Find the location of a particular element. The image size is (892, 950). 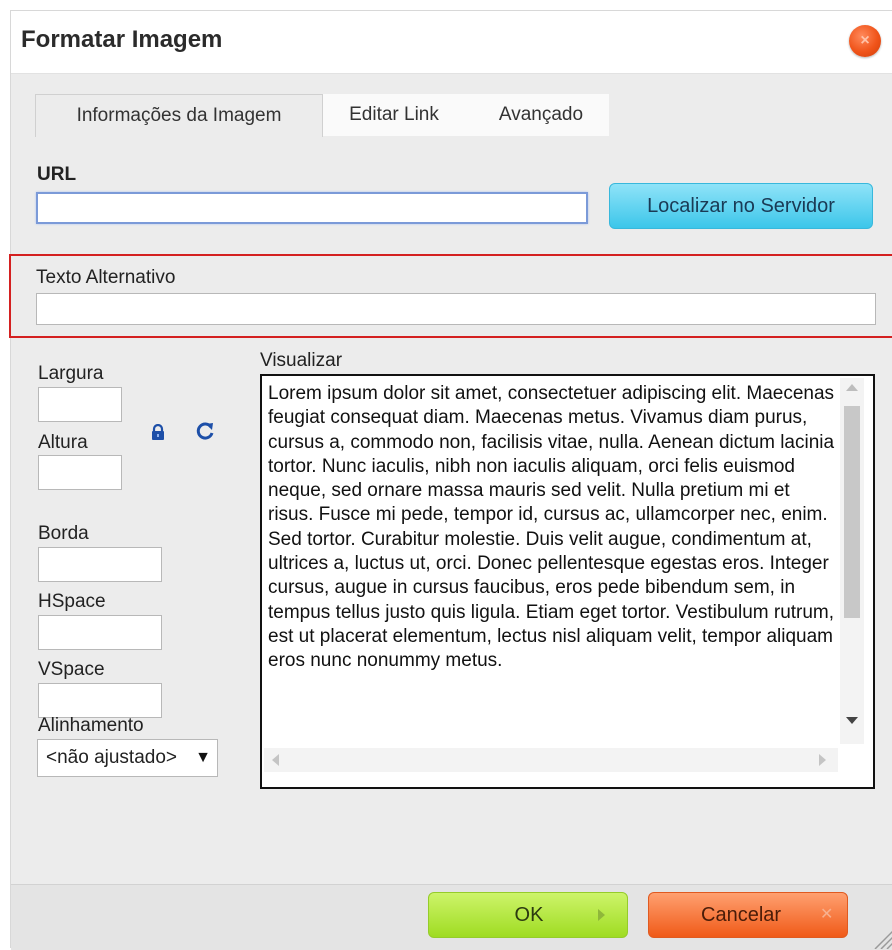

lock-icon is located at coordinates (158, 432).